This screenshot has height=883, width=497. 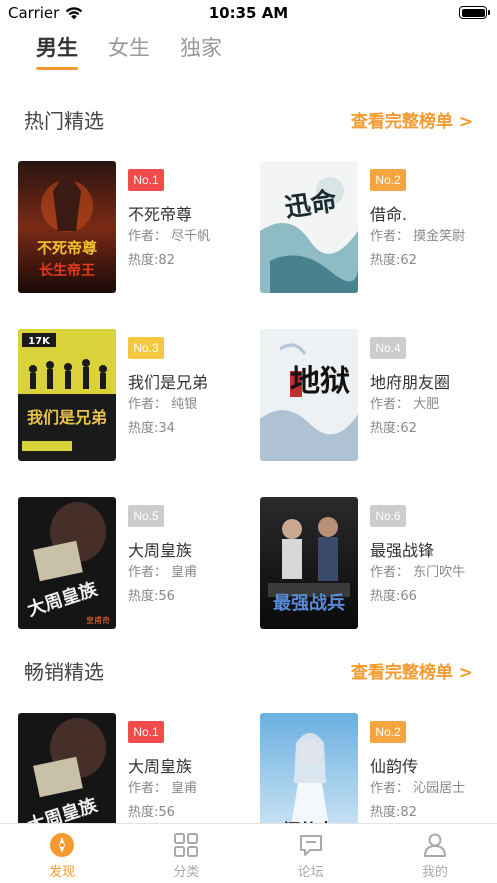 What do you see at coordinates (169, 236) in the screenshot?
I see `book-author: 作者： 尽千帆` at bounding box center [169, 236].